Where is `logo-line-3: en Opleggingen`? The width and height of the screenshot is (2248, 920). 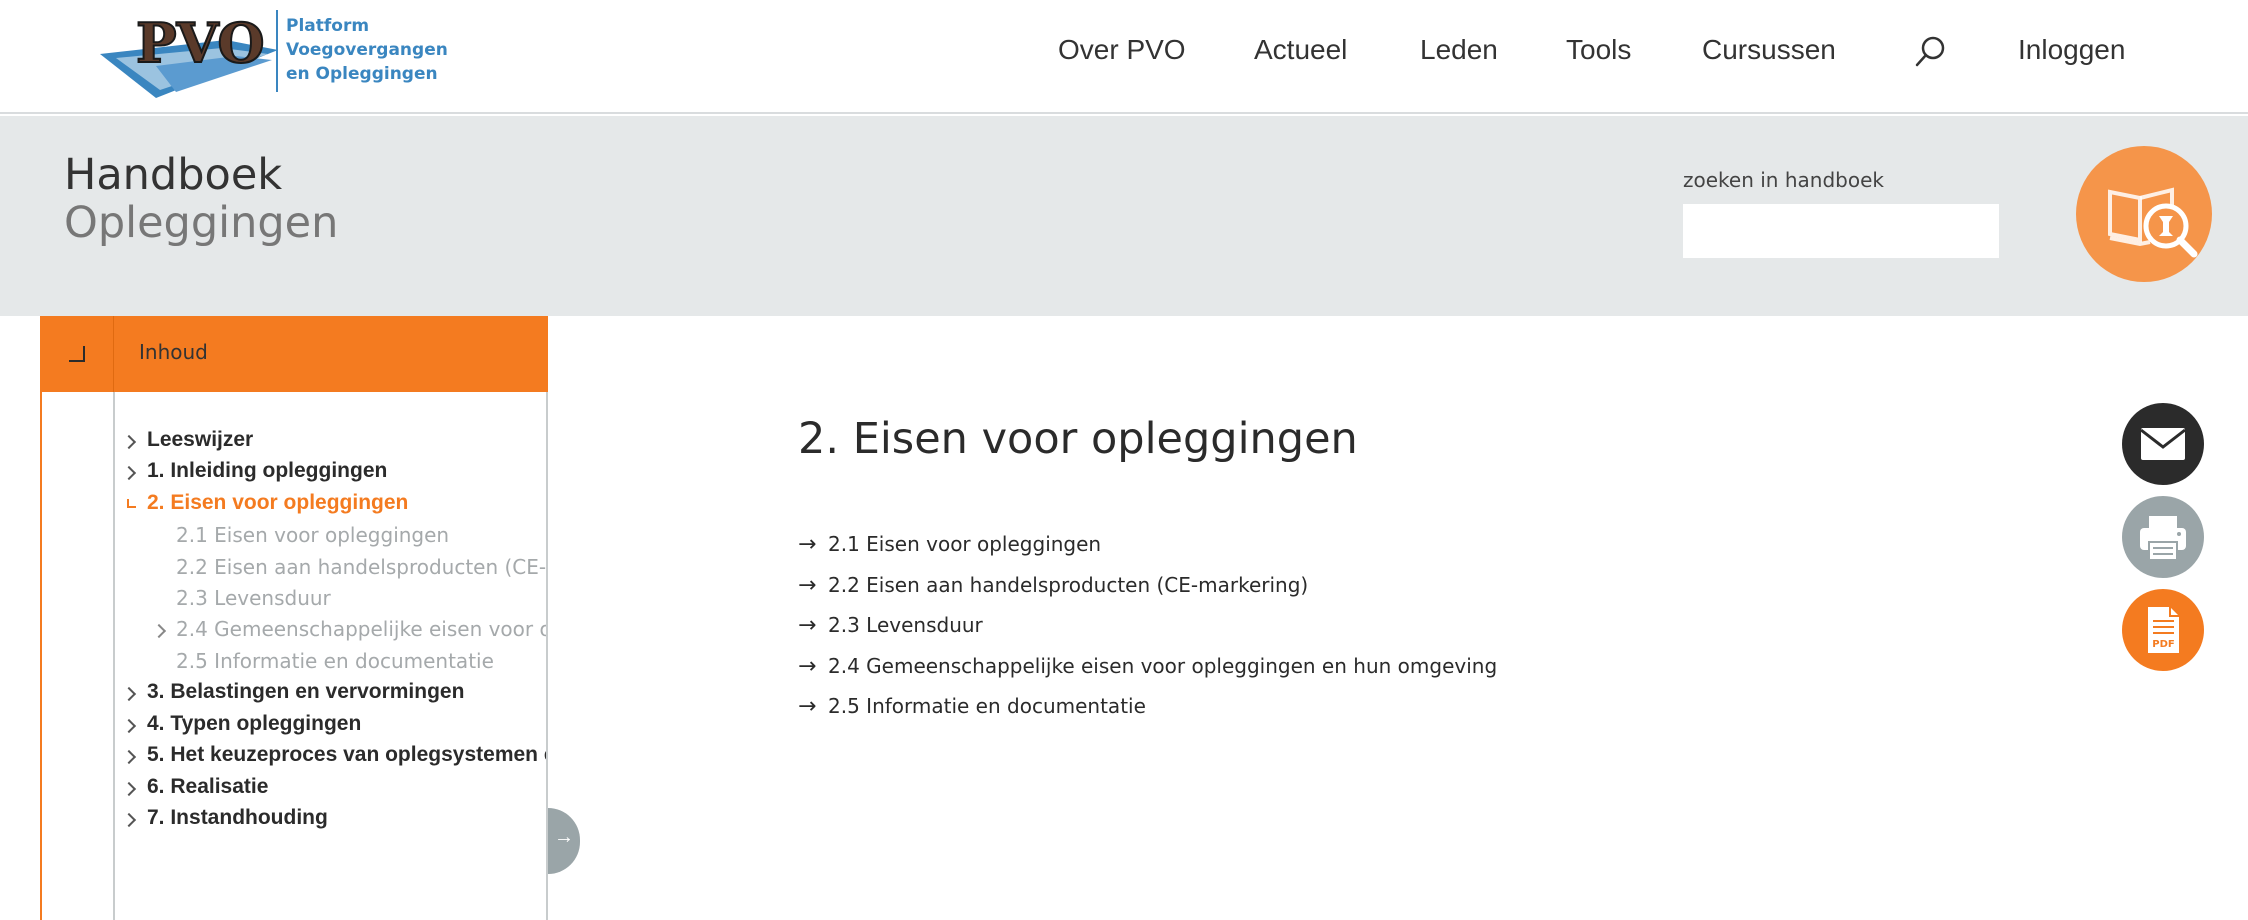
logo-line-3: en Opleggingen is located at coordinates (362, 74).